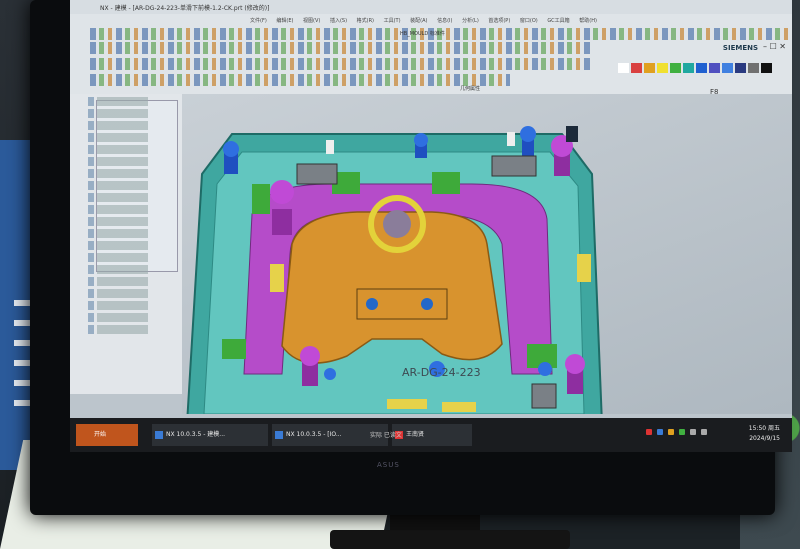  Describe the element at coordinates (311, 21) in the screenshot. I see `menu-item: 视图(V)` at that location.